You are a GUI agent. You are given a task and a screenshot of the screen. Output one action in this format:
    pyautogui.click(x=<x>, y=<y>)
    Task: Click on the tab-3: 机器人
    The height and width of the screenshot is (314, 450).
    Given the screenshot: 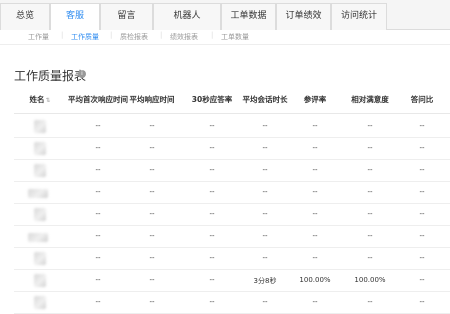 What is the action you would take?
    pyautogui.click(x=187, y=16)
    